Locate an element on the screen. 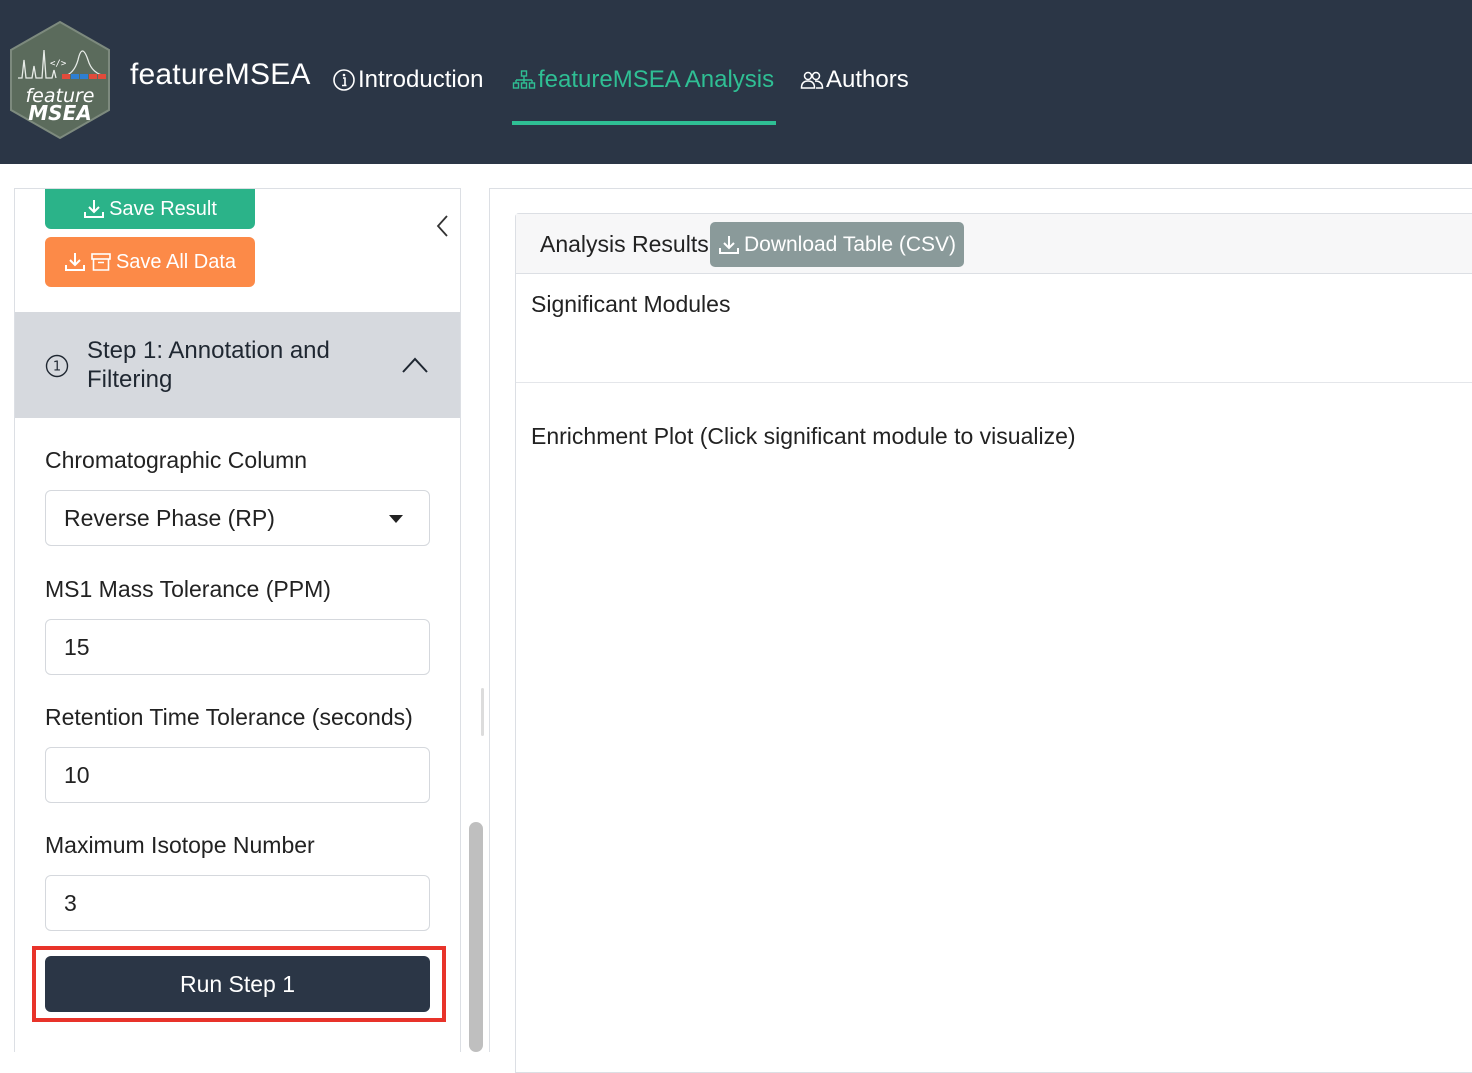  save-result-button: Save Result is located at coordinates (150, 209).